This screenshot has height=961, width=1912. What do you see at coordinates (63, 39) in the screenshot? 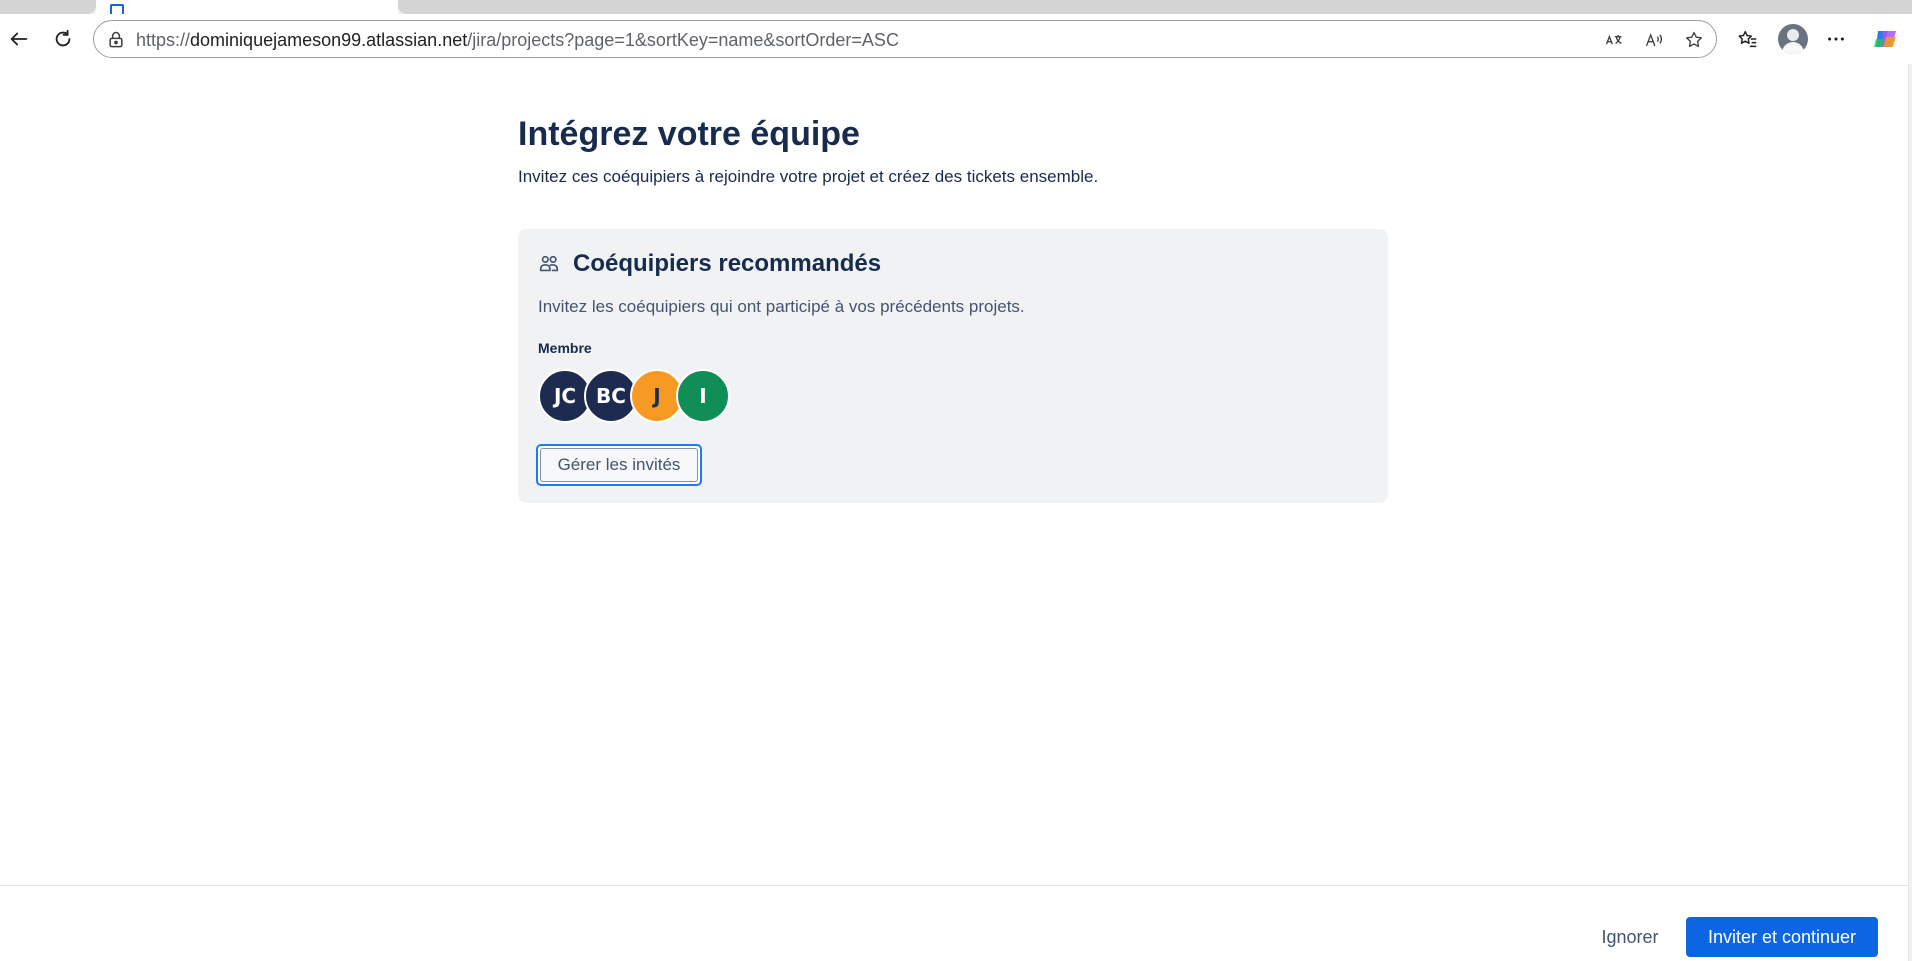
I see `refresh-icon` at bounding box center [63, 39].